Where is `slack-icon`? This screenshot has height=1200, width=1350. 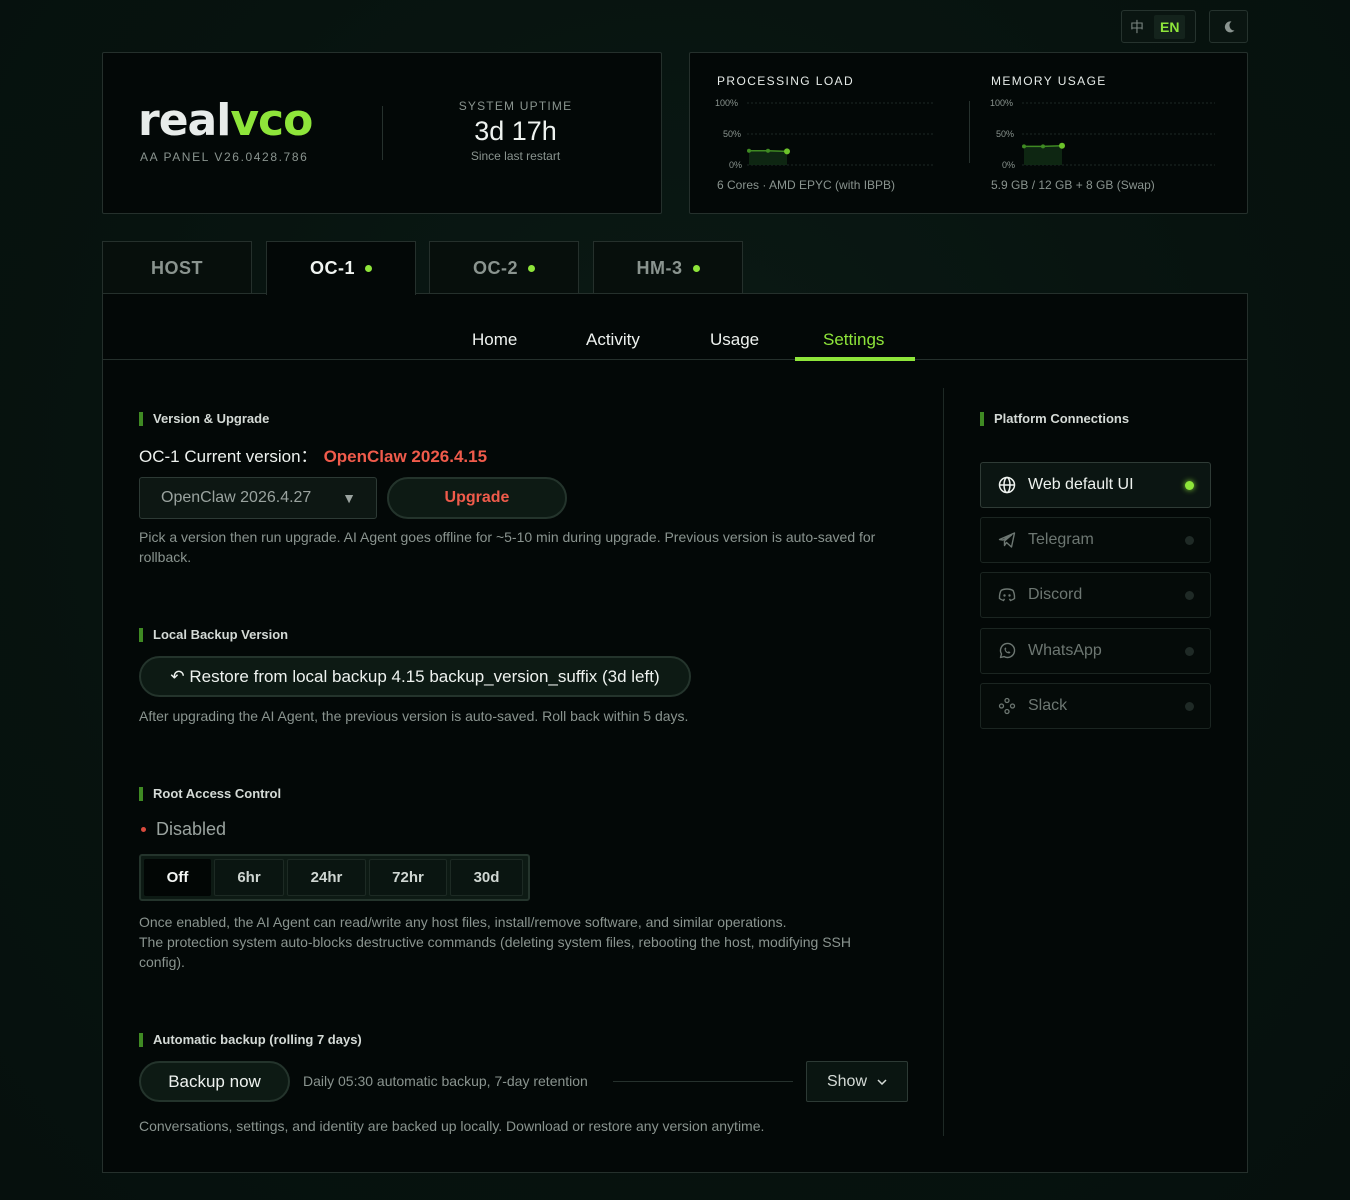
slack-icon is located at coordinates (1007, 706).